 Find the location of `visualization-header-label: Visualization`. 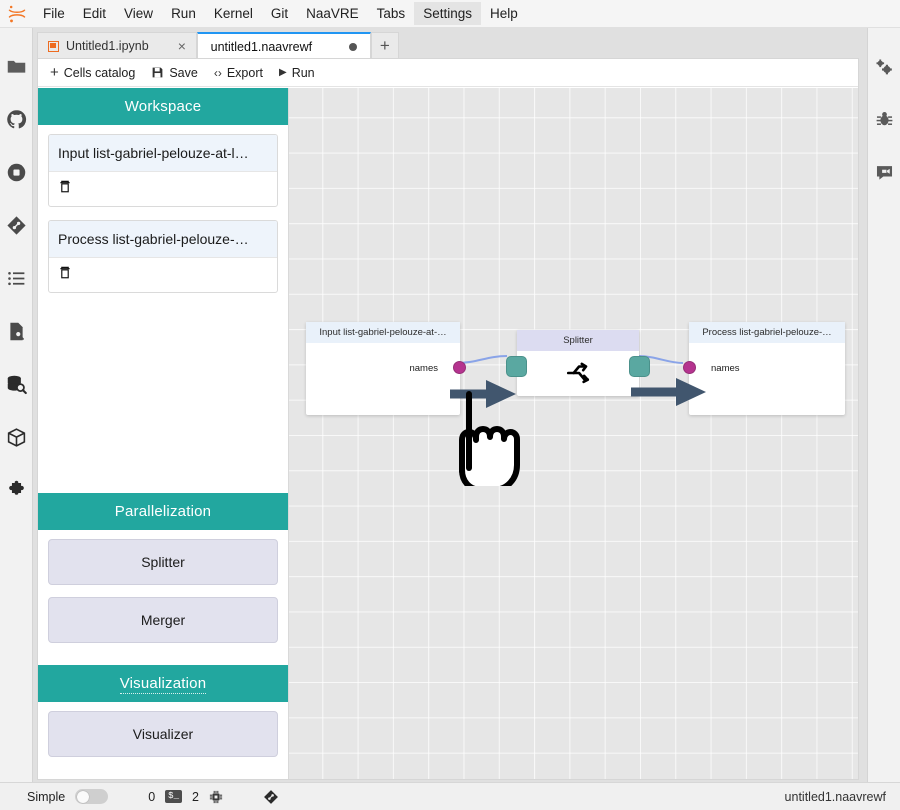

visualization-header-label: Visualization is located at coordinates (163, 684).